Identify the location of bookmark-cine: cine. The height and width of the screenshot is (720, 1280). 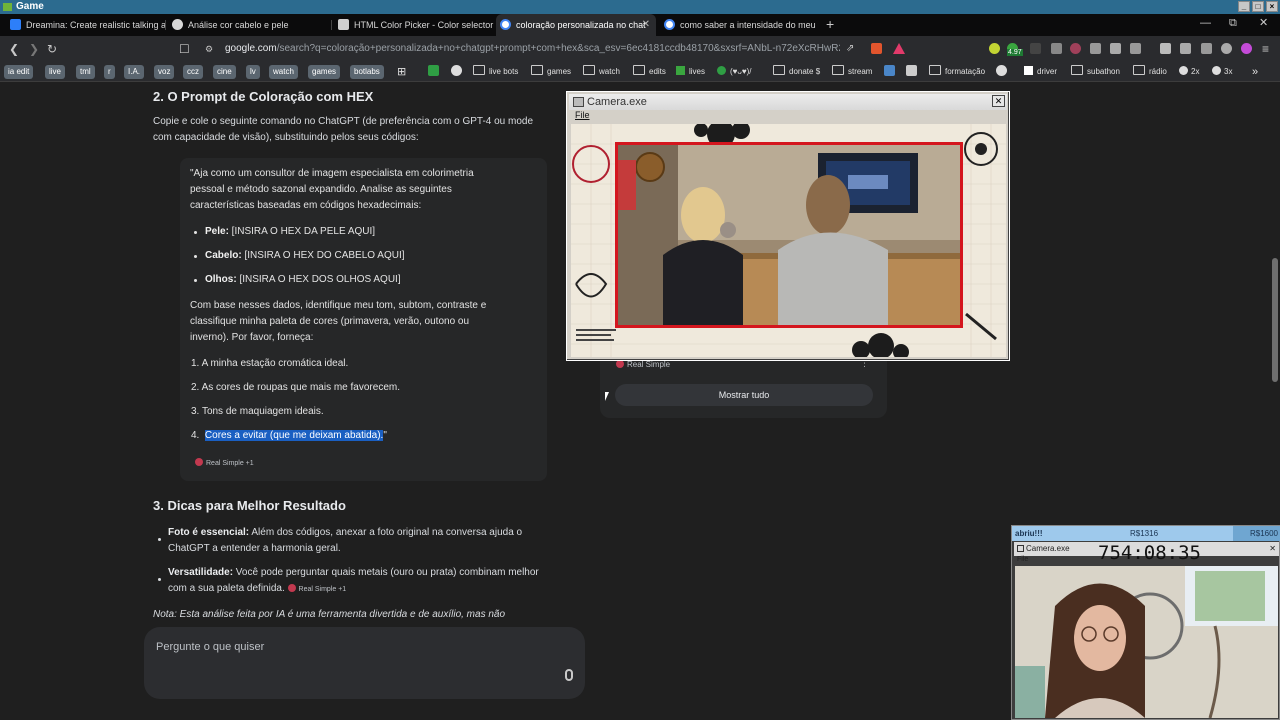
(224, 72).